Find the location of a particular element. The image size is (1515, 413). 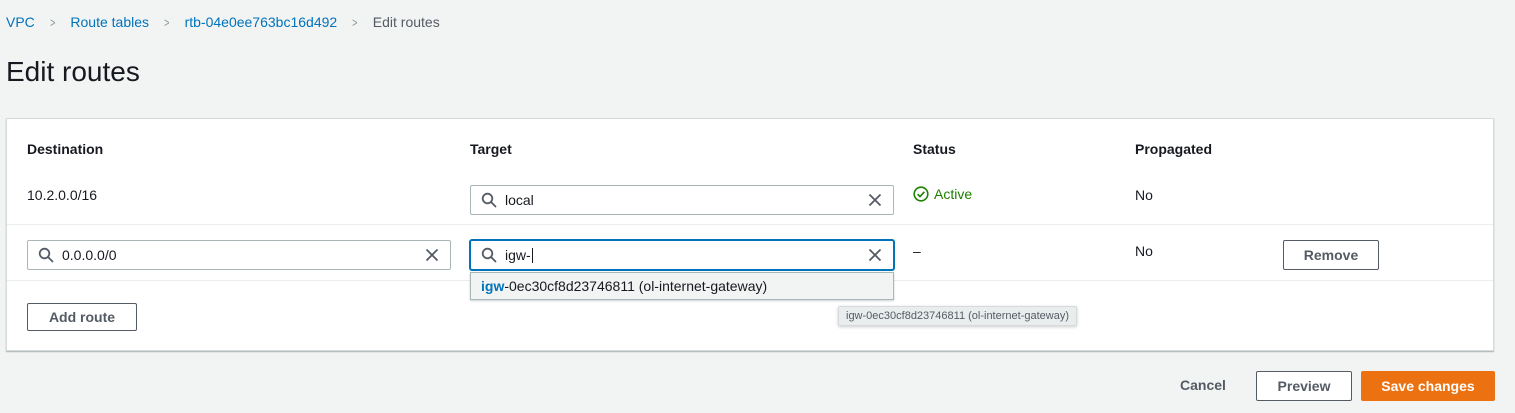

column-header-destination: Destination is located at coordinates (65, 149).